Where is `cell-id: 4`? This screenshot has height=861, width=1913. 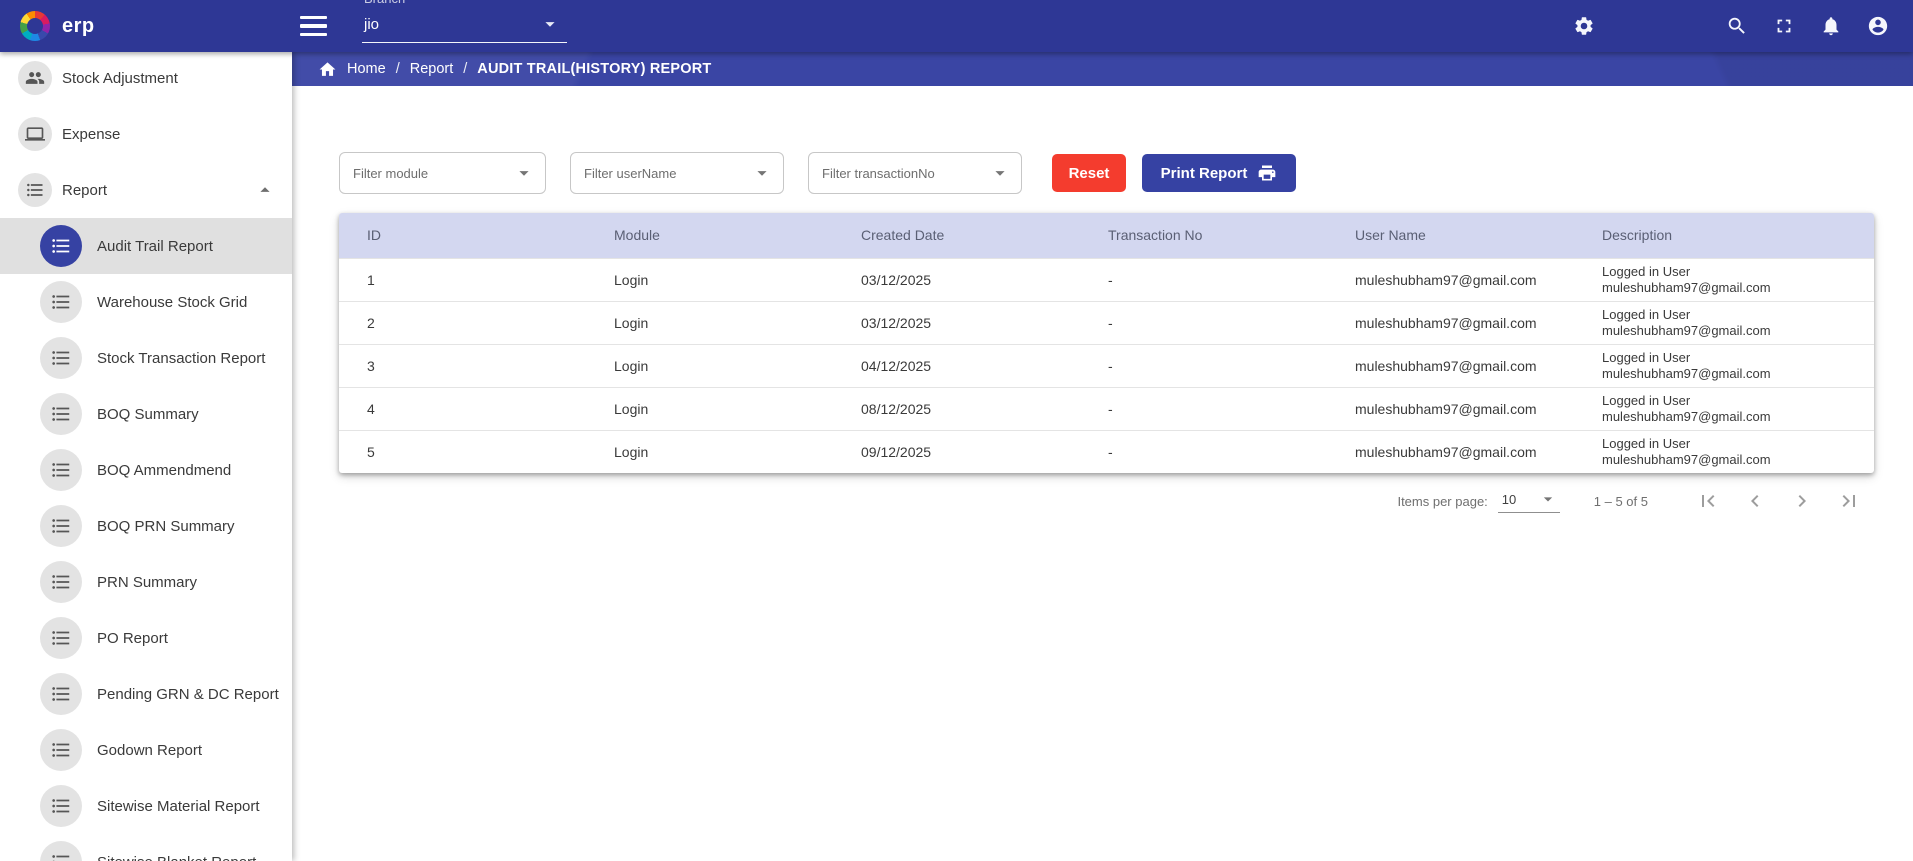 cell-id: 4 is located at coordinates (462, 408).